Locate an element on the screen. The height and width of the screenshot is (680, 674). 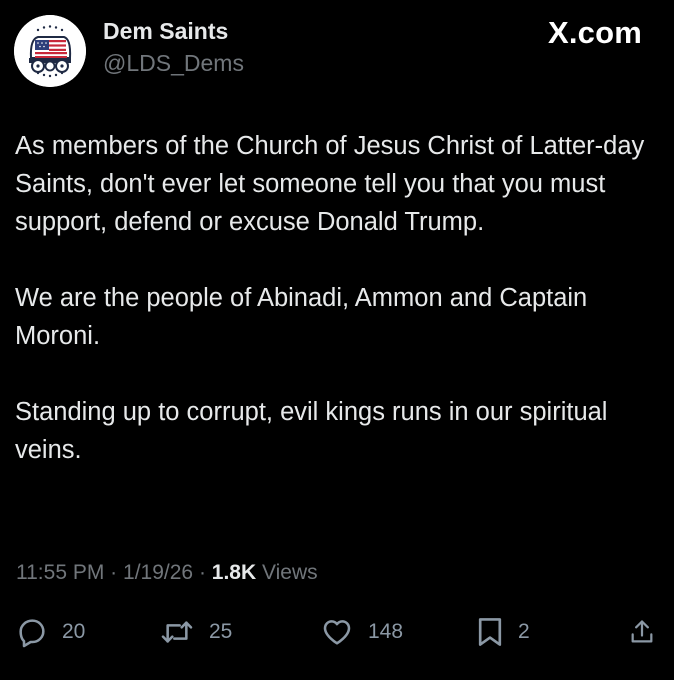
reply-count: 20 is located at coordinates (74, 631).